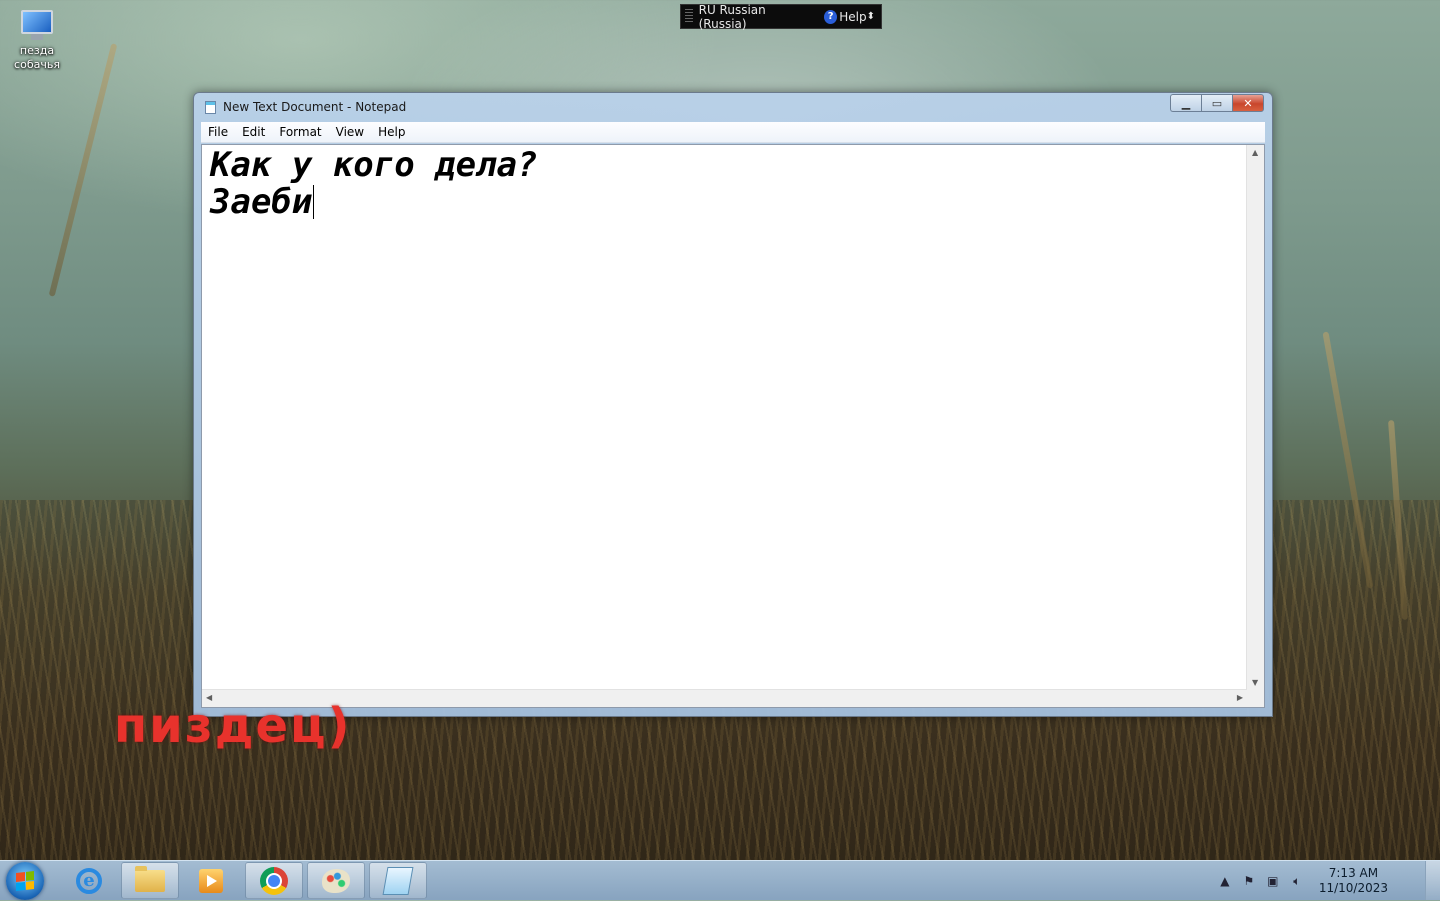 The width and height of the screenshot is (1440, 901). What do you see at coordinates (314, 202) in the screenshot?
I see `text-caret` at bounding box center [314, 202].